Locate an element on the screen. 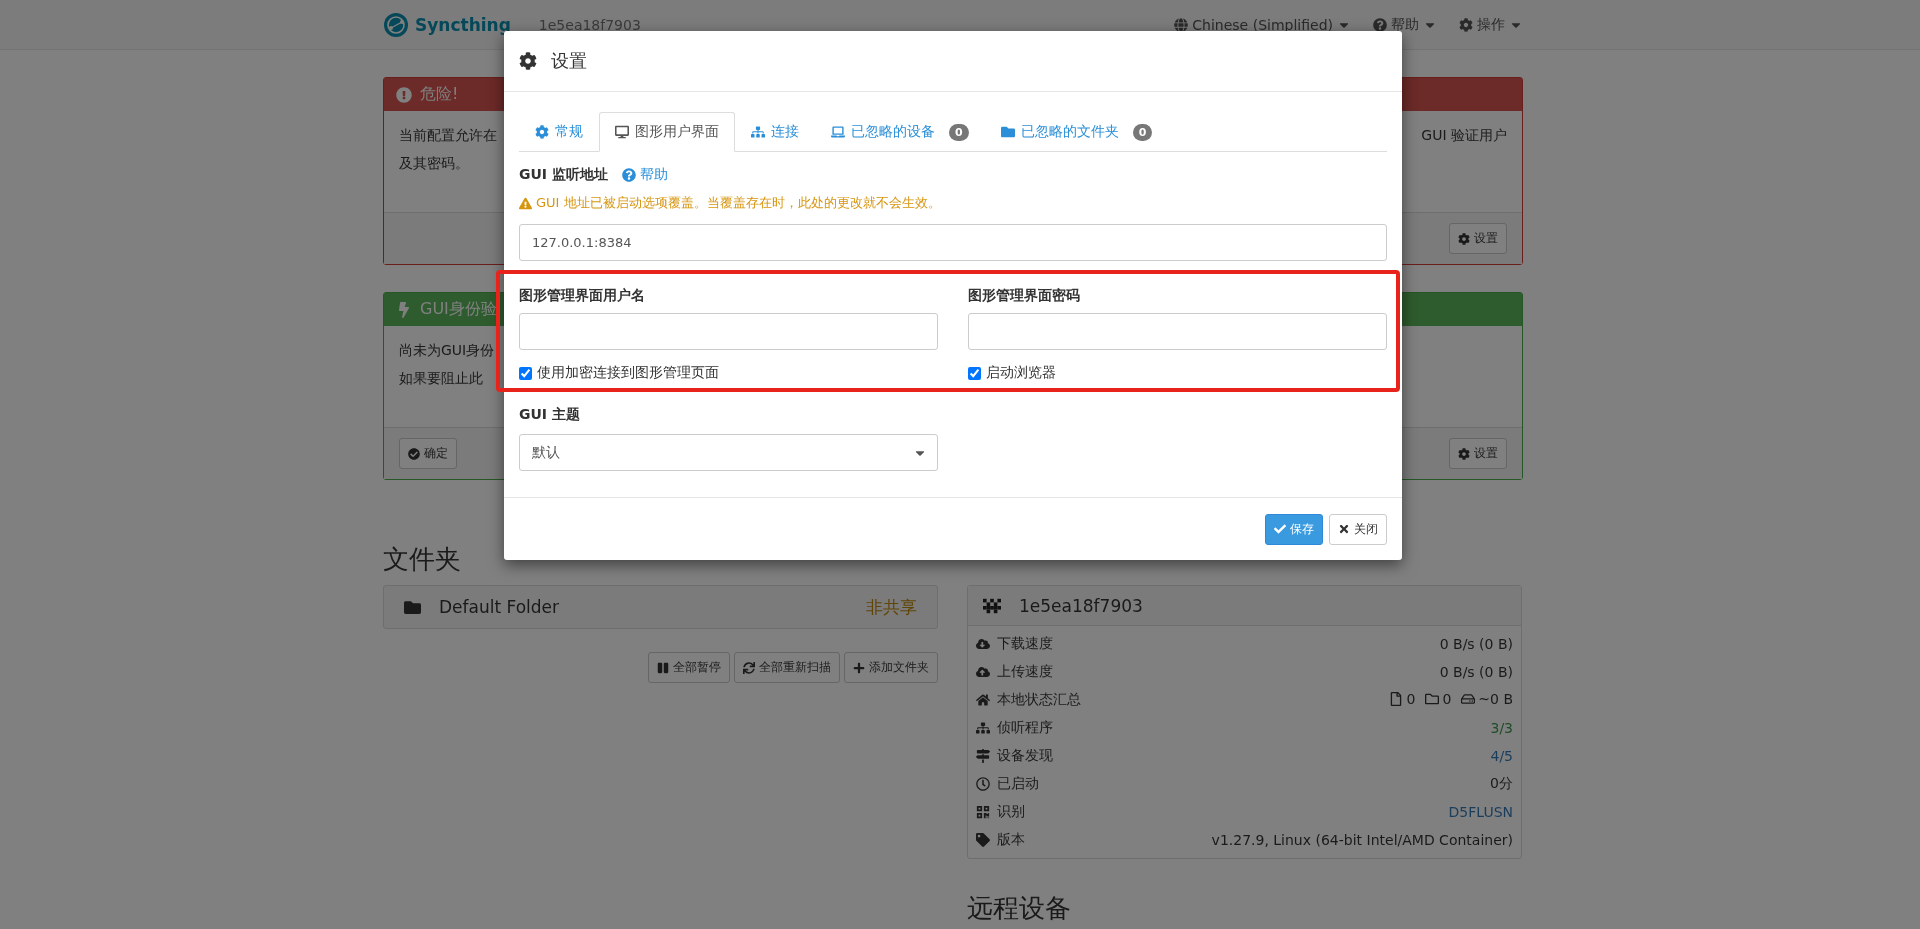 The image size is (1920, 929). logo-icon is located at coordinates (396, 25).